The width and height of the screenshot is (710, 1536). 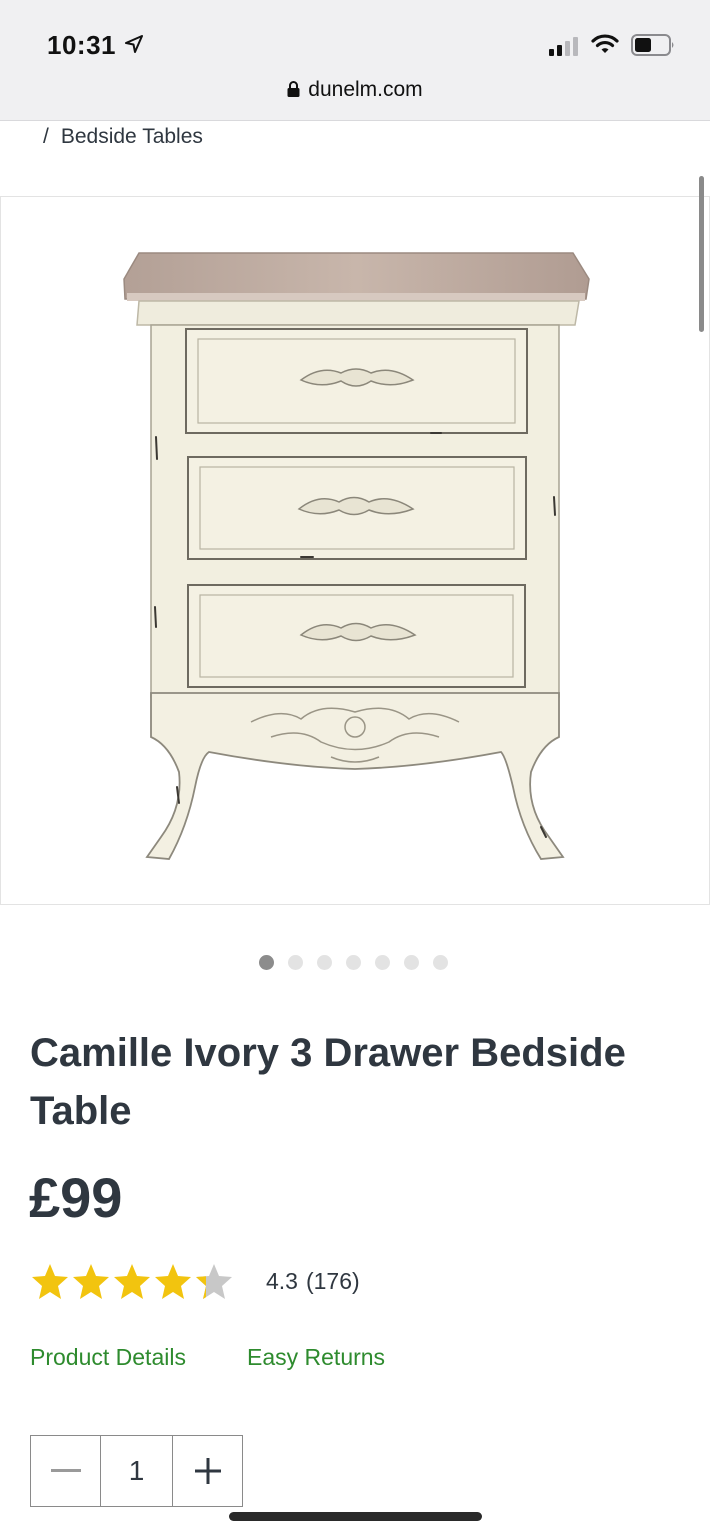 What do you see at coordinates (565, 46) in the screenshot?
I see `signal-icon` at bounding box center [565, 46].